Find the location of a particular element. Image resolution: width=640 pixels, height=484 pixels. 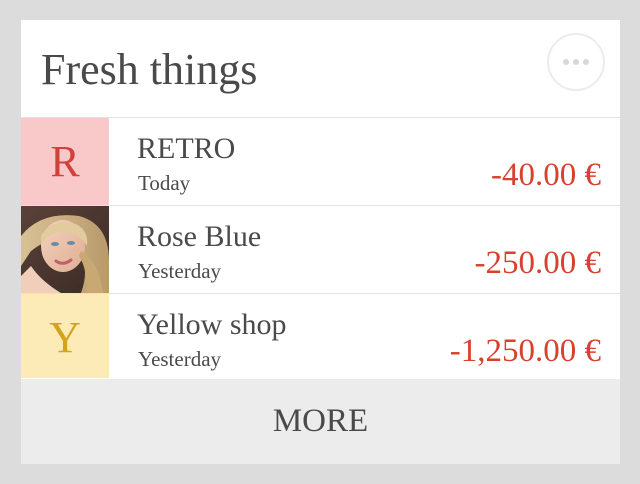

transaction-name: Yellow shop is located at coordinates (212, 324).